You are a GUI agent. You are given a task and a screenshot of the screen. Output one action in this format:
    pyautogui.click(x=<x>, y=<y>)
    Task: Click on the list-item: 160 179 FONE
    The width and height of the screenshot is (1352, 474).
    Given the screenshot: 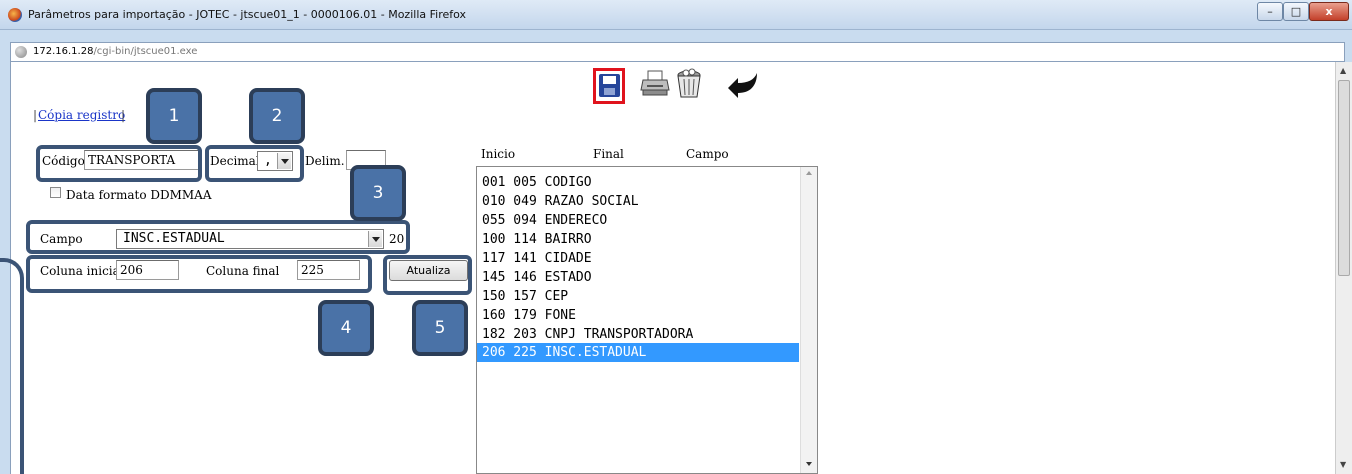 What is the action you would take?
    pyautogui.click(x=638, y=315)
    